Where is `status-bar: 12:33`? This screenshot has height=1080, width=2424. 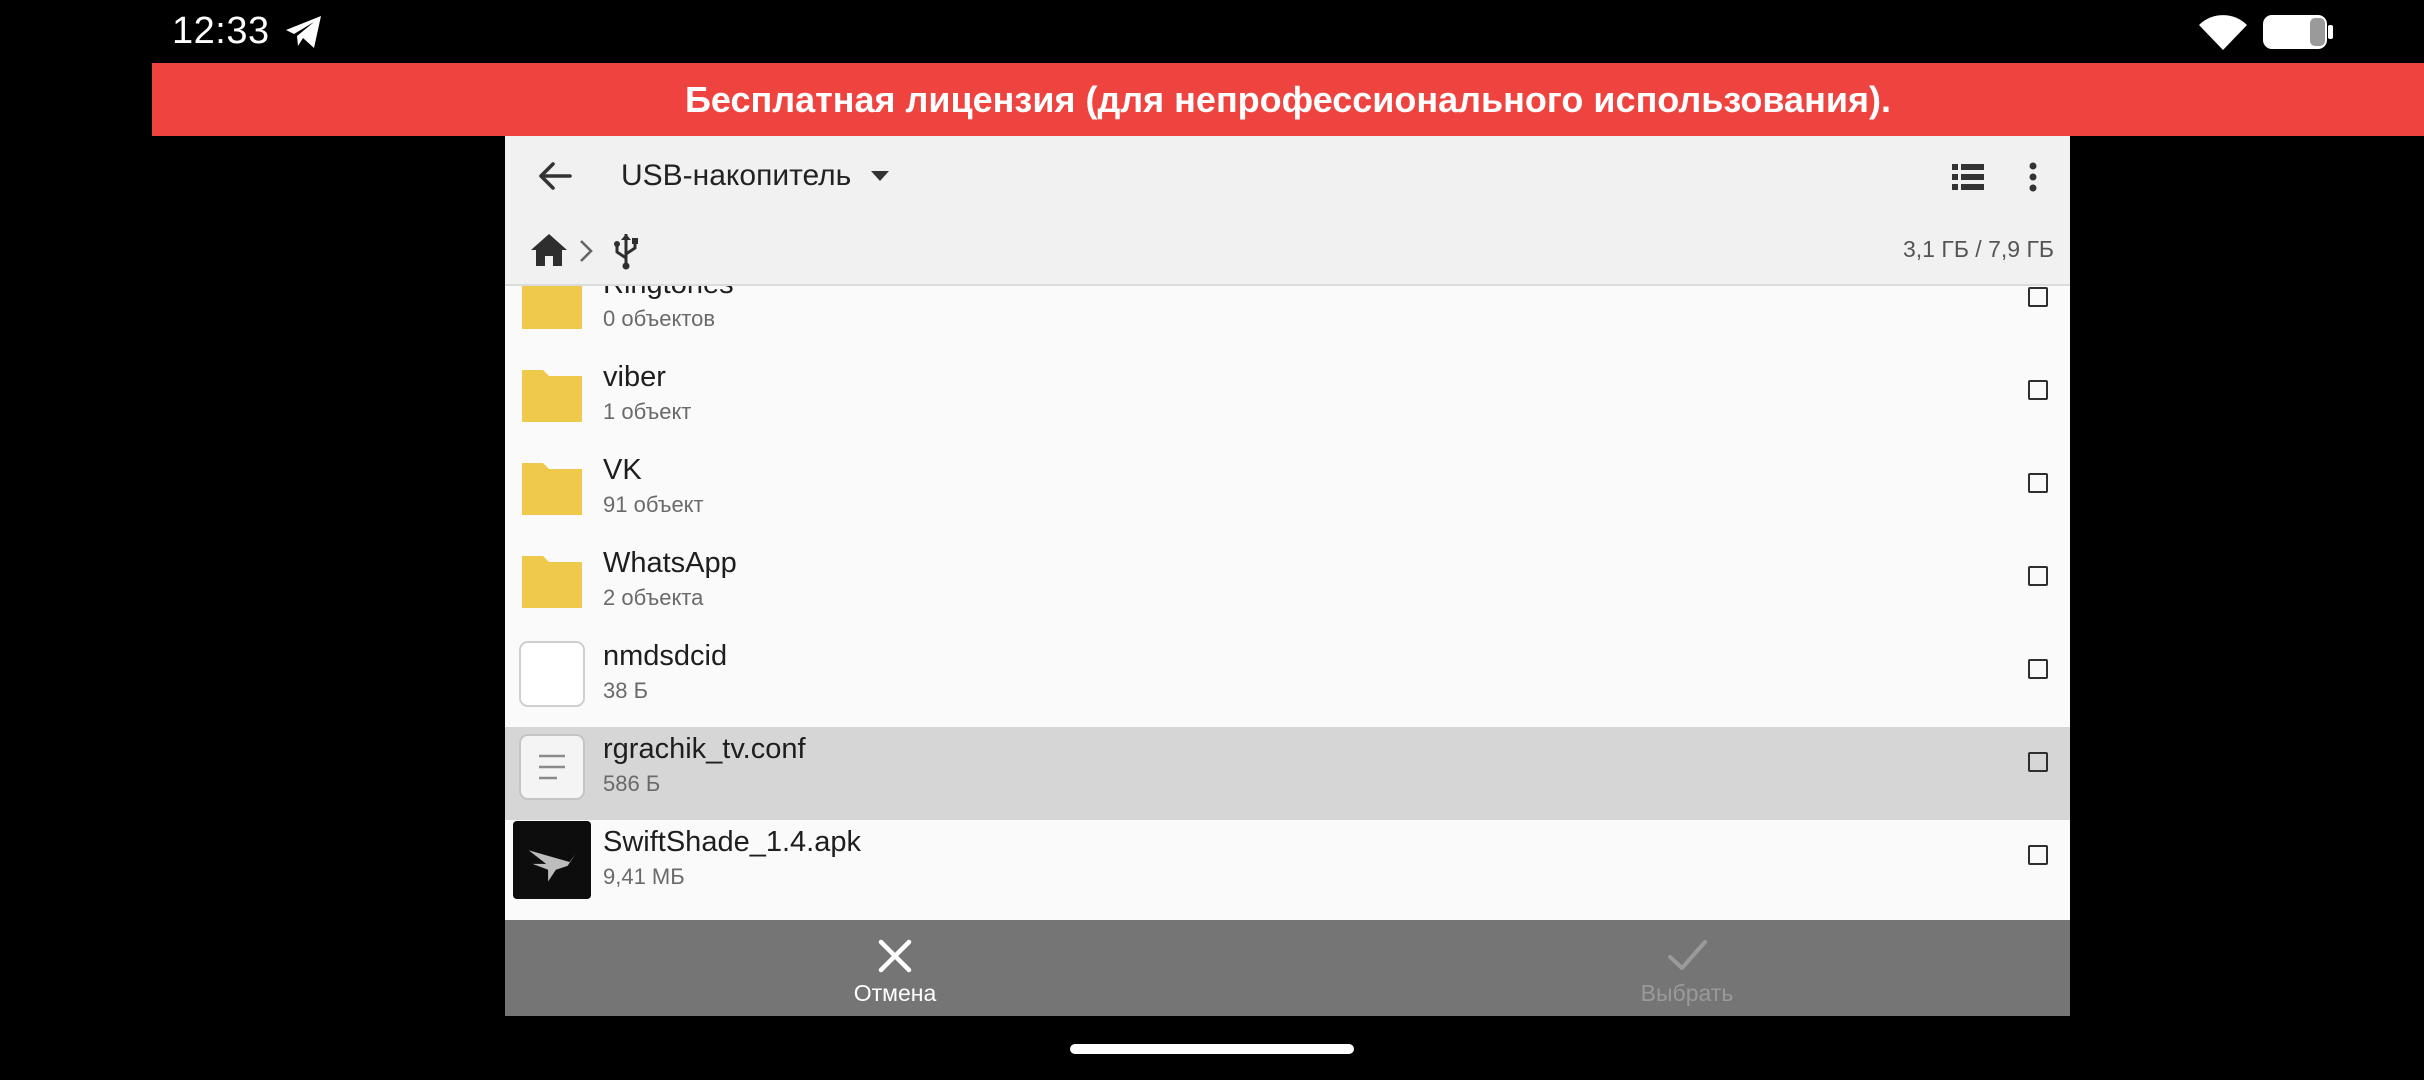
status-bar: 12:33 is located at coordinates (1212, 31).